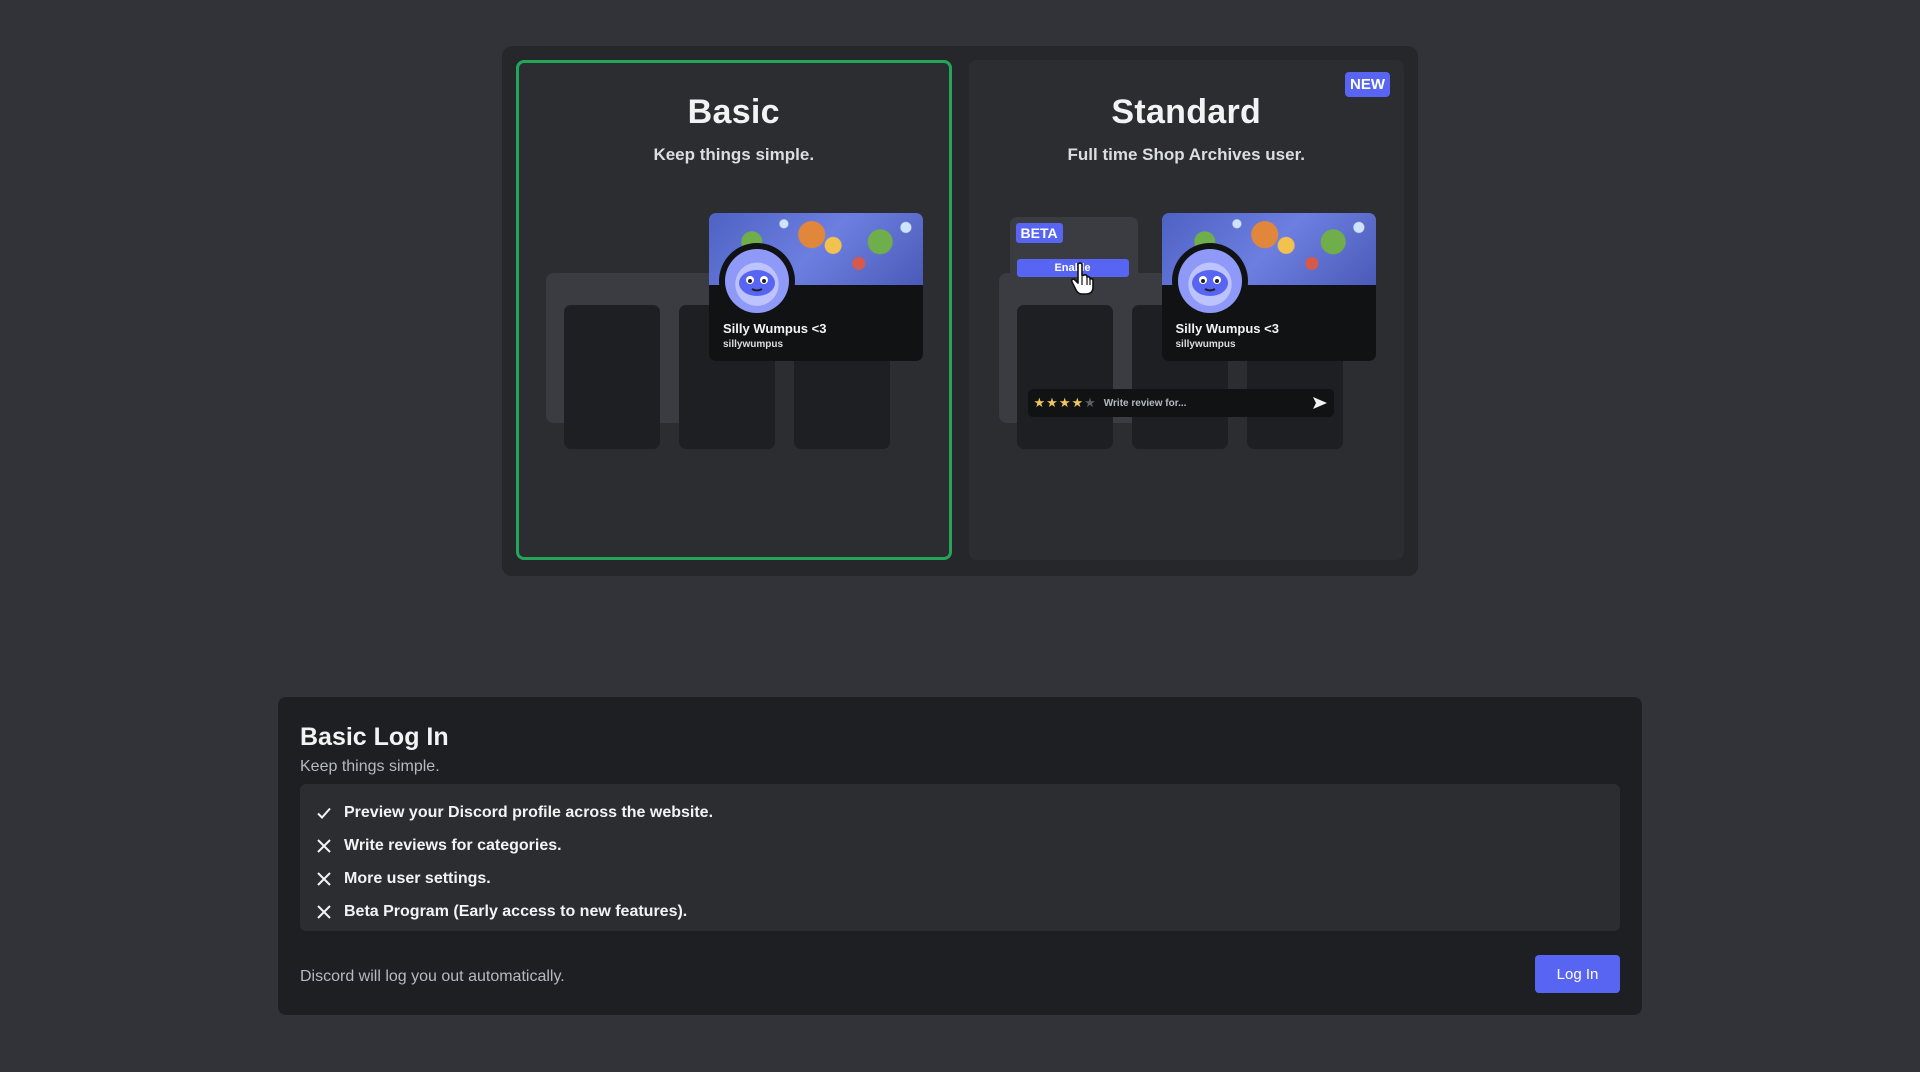 This screenshot has width=1920, height=1072. I want to click on plan-illustration: Silly Wumpus <3 sillywumpus, so click(734, 338).